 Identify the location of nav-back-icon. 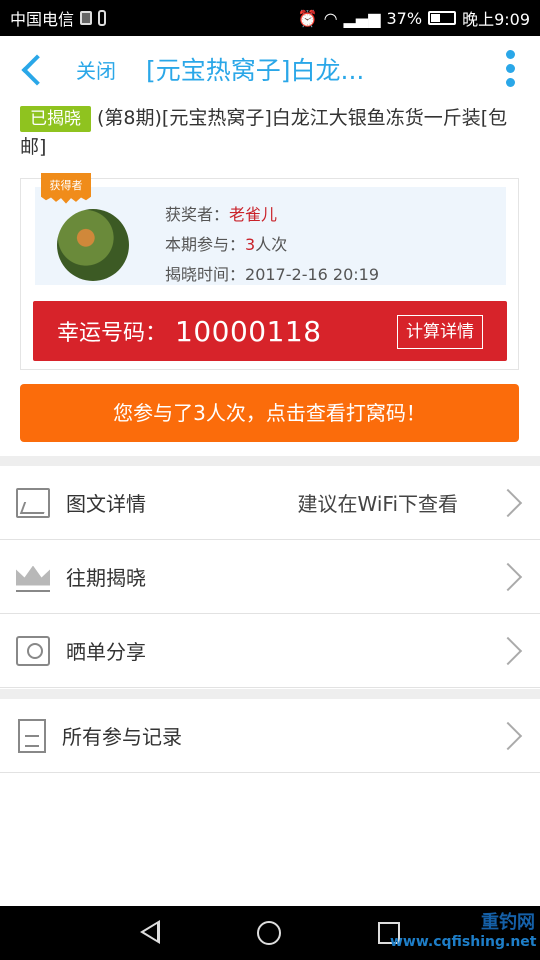
(150, 932).